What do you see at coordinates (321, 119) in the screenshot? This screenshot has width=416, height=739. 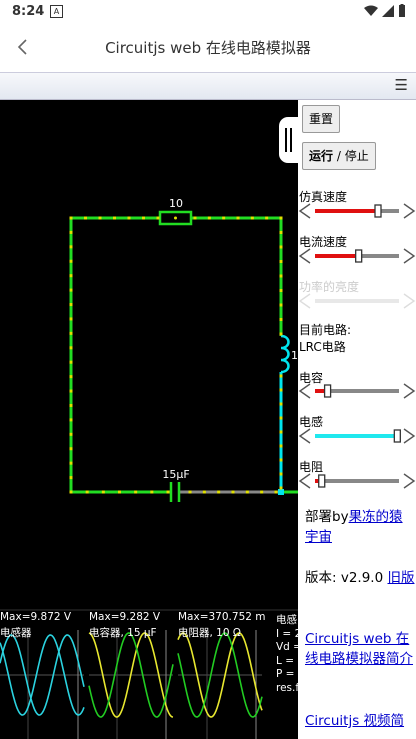 I see `reset-button: 重置` at bounding box center [321, 119].